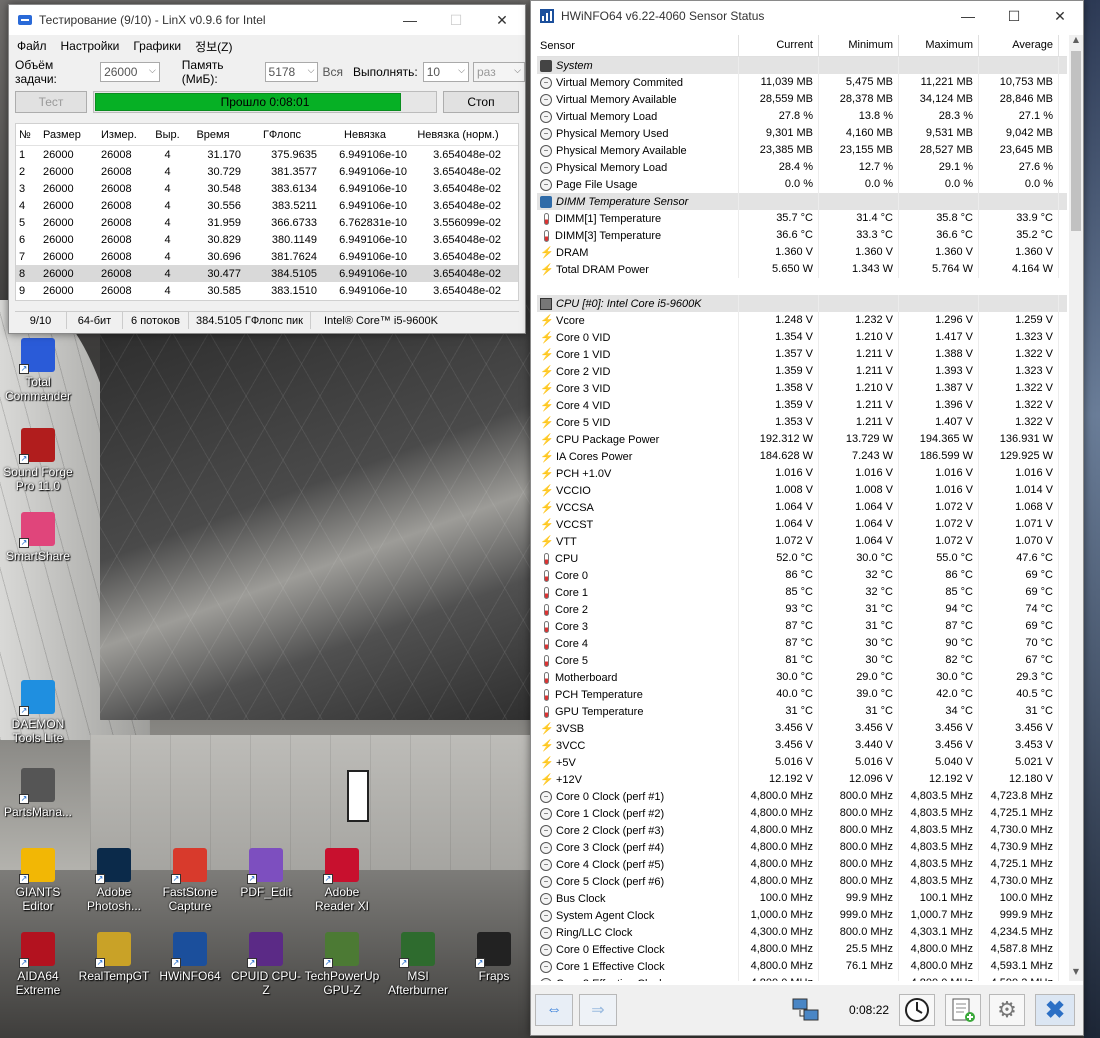  What do you see at coordinates (481, 102) in the screenshot?
I see `stop-button: Стоп` at bounding box center [481, 102].